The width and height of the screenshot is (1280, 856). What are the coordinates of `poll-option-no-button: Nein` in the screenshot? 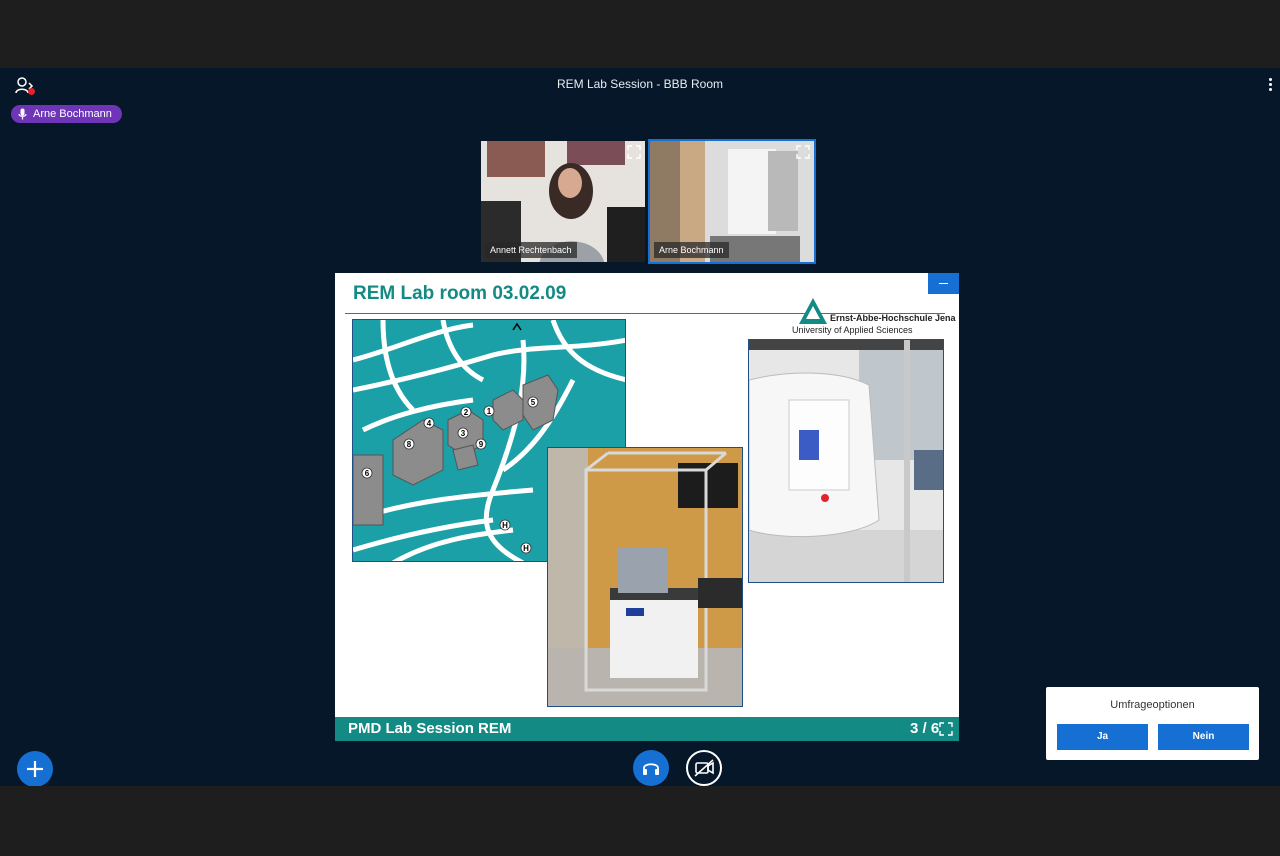 It's located at (1203, 737).